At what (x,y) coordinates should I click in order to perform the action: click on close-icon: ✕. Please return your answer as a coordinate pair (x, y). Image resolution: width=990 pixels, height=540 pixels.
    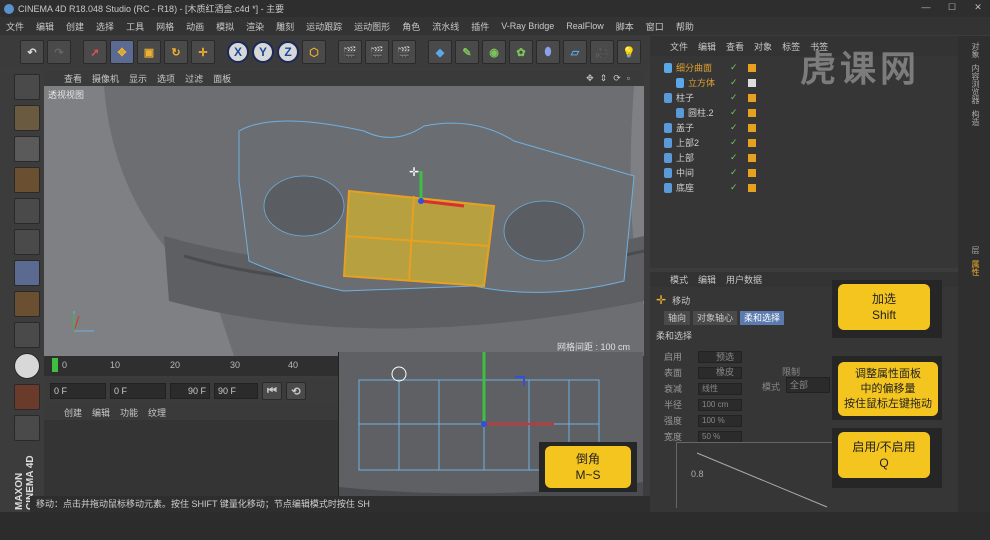
    Looking at the image, I should click on (978, 8).